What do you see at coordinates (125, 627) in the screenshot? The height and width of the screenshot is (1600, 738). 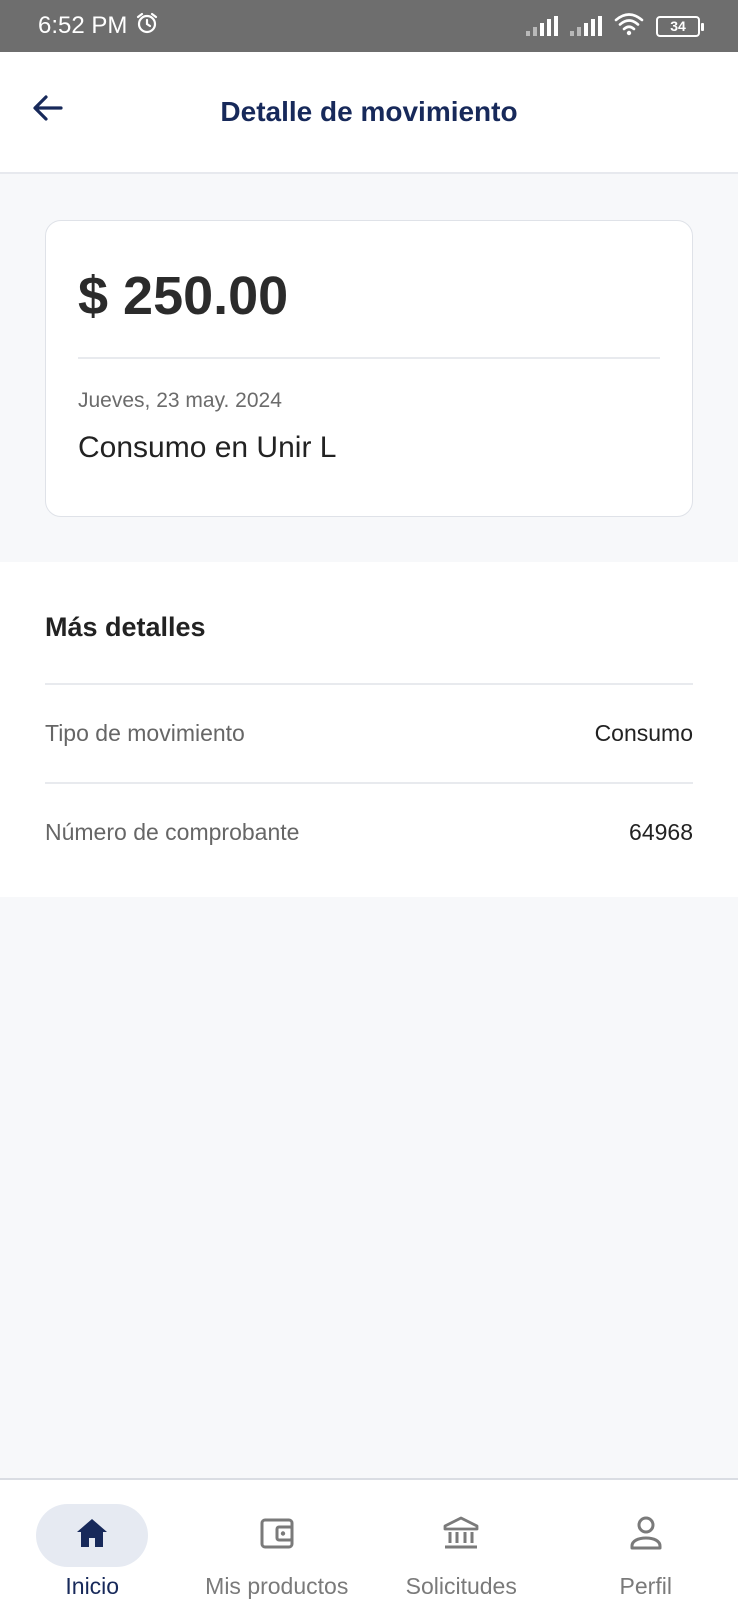 I see `more-details-title: Más detalles` at bounding box center [125, 627].